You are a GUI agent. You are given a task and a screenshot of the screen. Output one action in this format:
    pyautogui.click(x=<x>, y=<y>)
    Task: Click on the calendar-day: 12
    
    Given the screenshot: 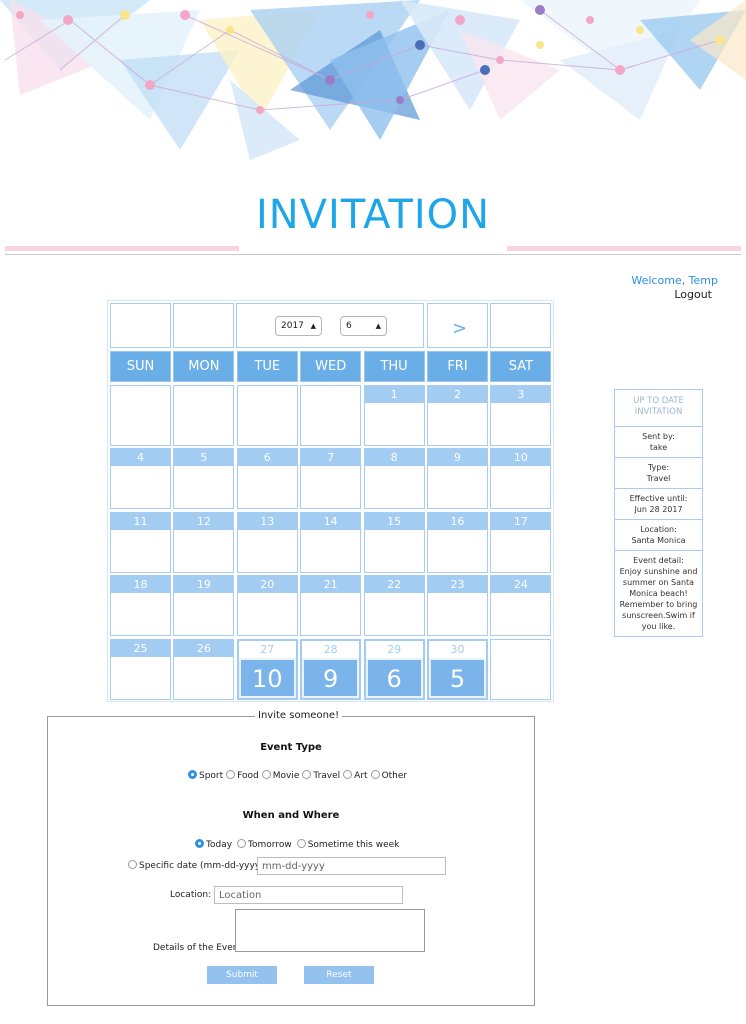 What is the action you would take?
    pyautogui.click(x=204, y=542)
    